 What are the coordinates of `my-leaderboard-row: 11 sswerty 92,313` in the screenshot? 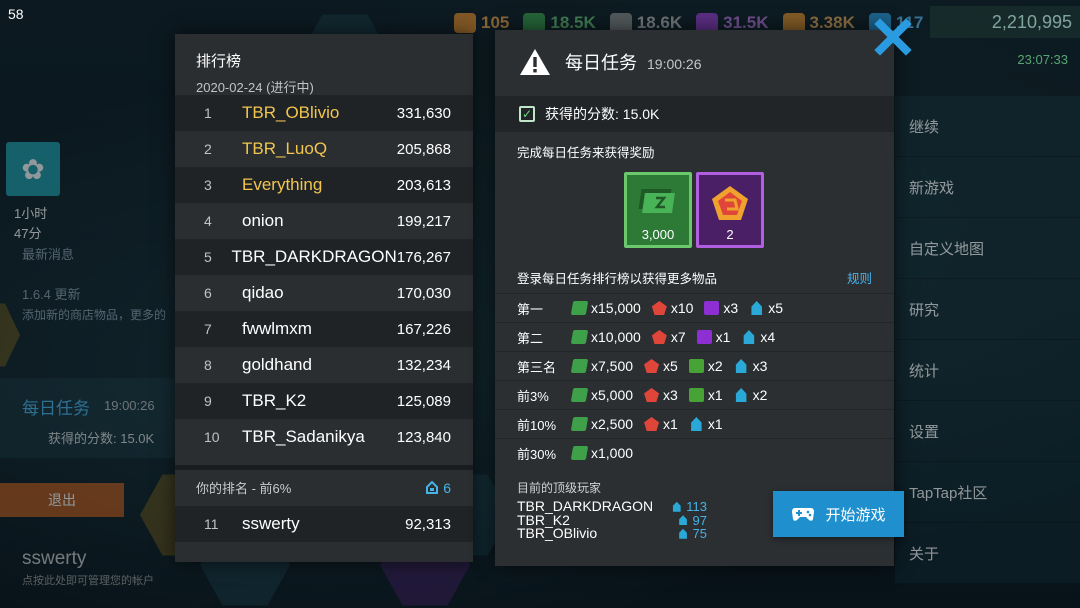 It's located at (324, 524).